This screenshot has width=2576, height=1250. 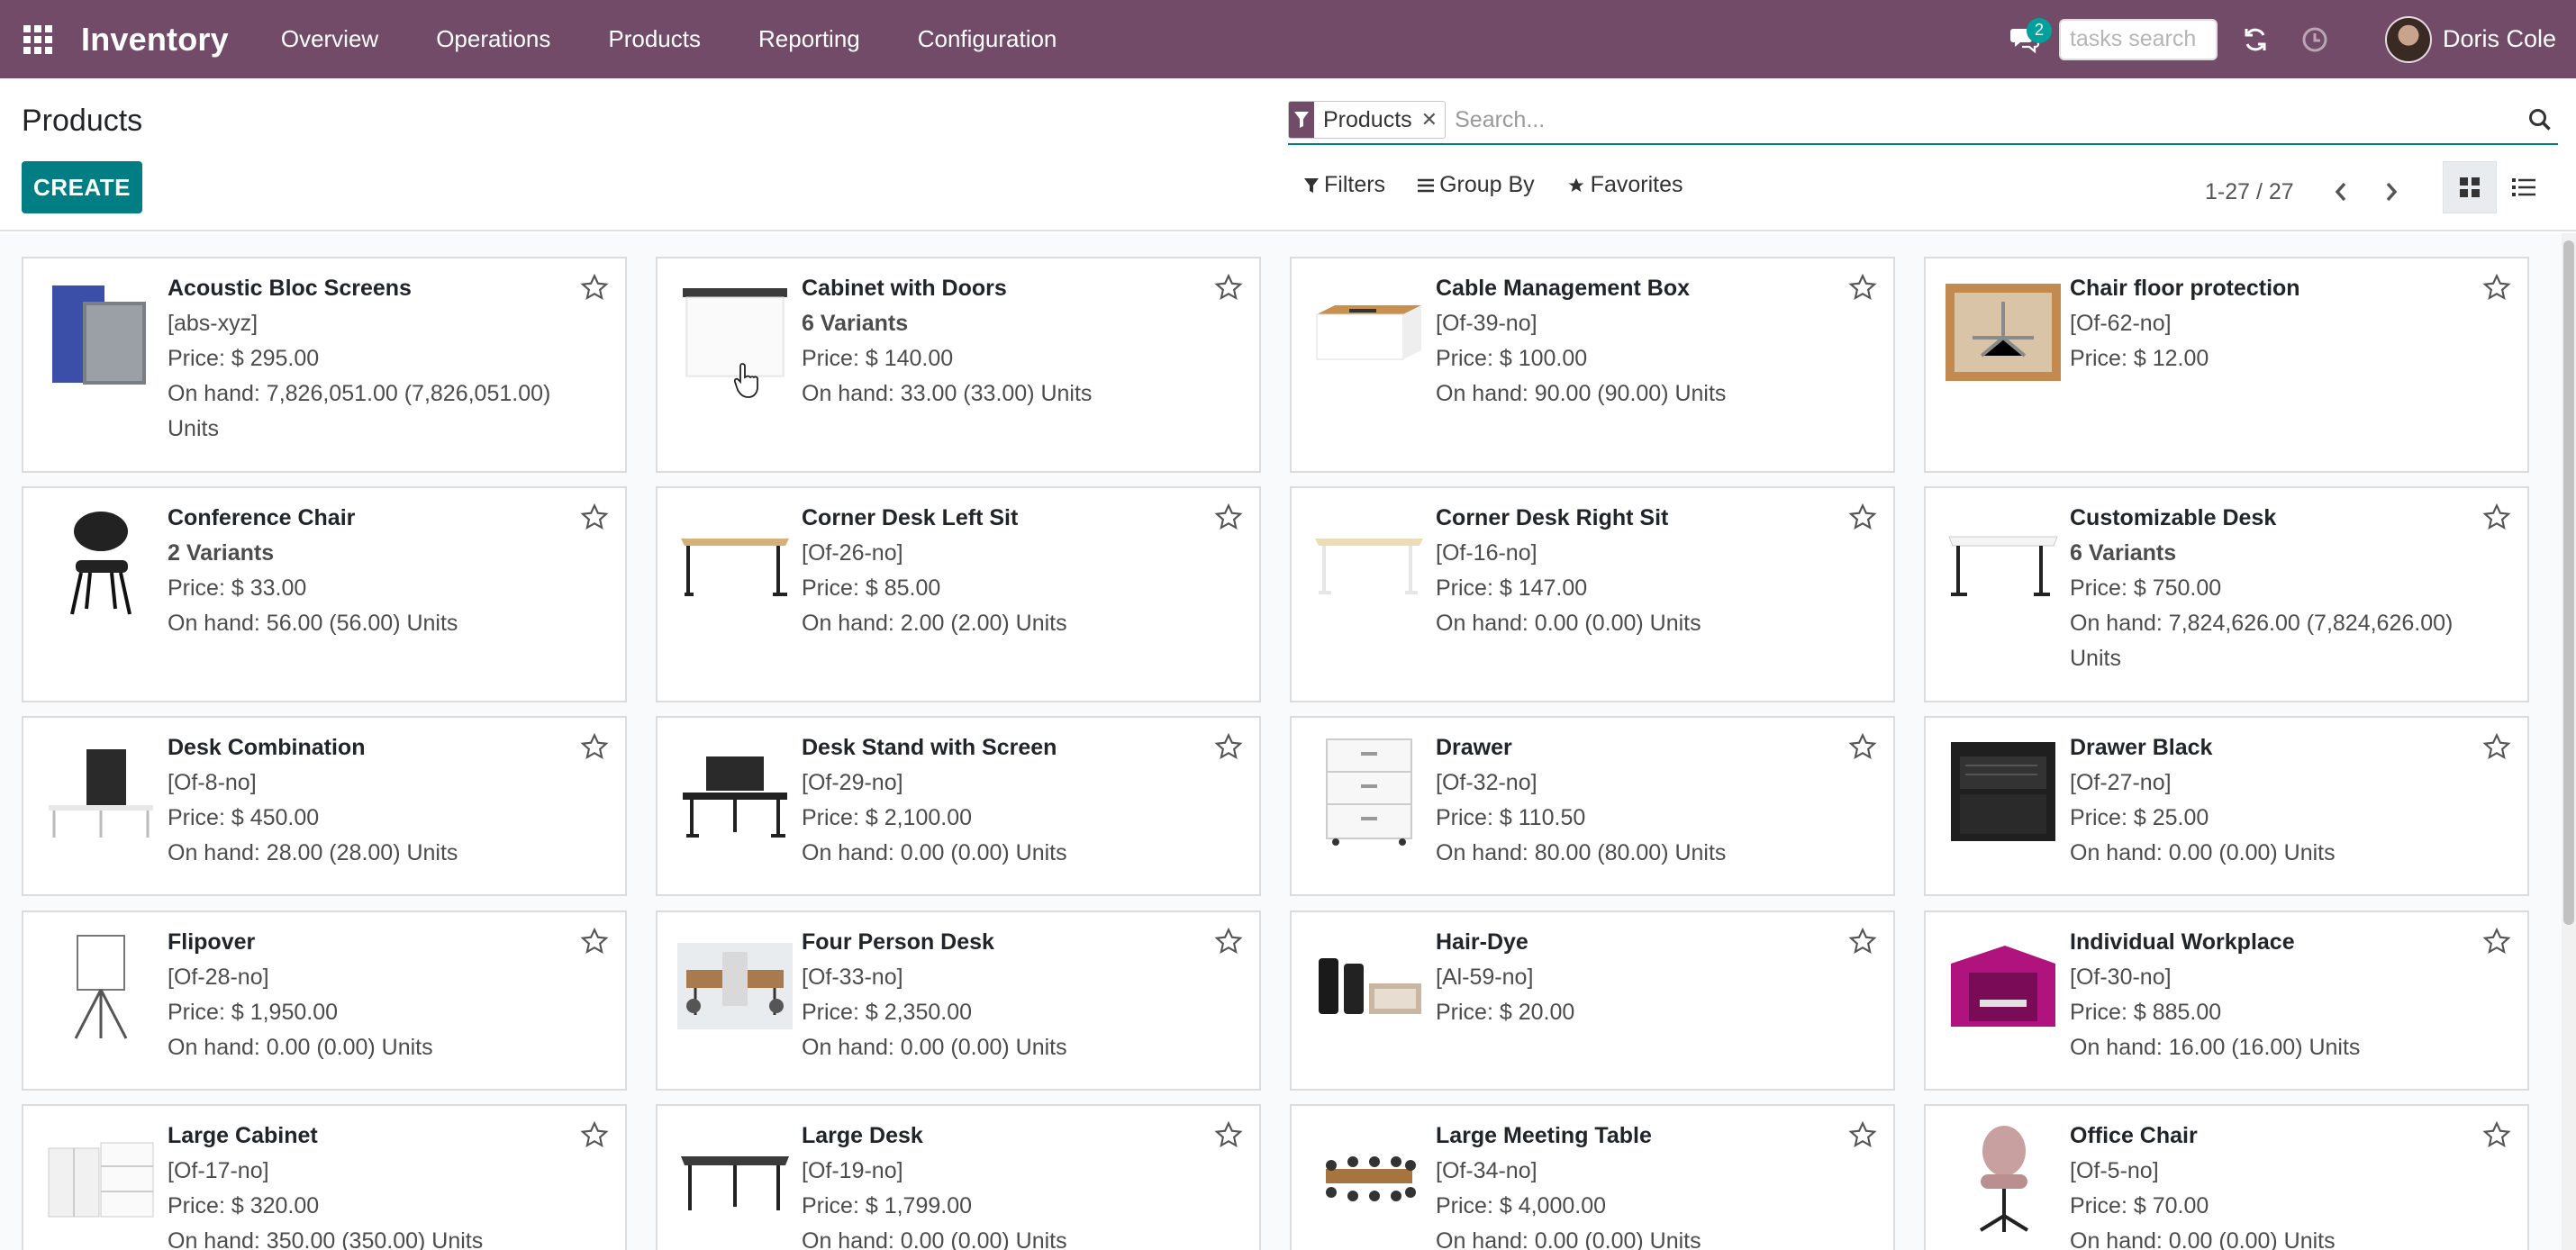 I want to click on product-onhand: On hand: 90.00 (90.00) Units, so click(x=1581, y=394).